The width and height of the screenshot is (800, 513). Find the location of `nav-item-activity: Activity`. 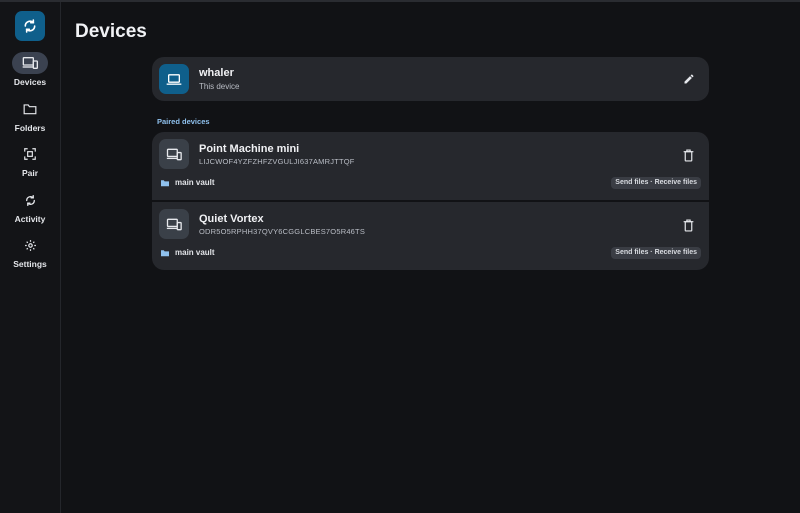

nav-item-activity: Activity is located at coordinates (30, 206).